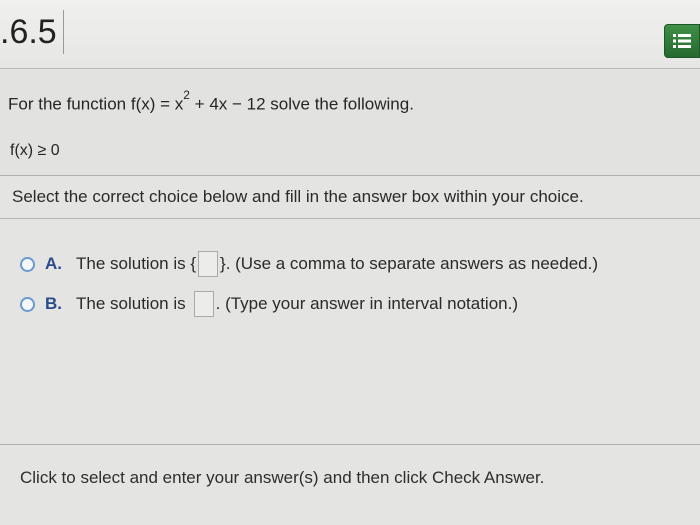 Image resolution: width=700 pixels, height=525 pixels. Describe the element at coordinates (350, 218) in the screenshot. I see `divider` at that location.